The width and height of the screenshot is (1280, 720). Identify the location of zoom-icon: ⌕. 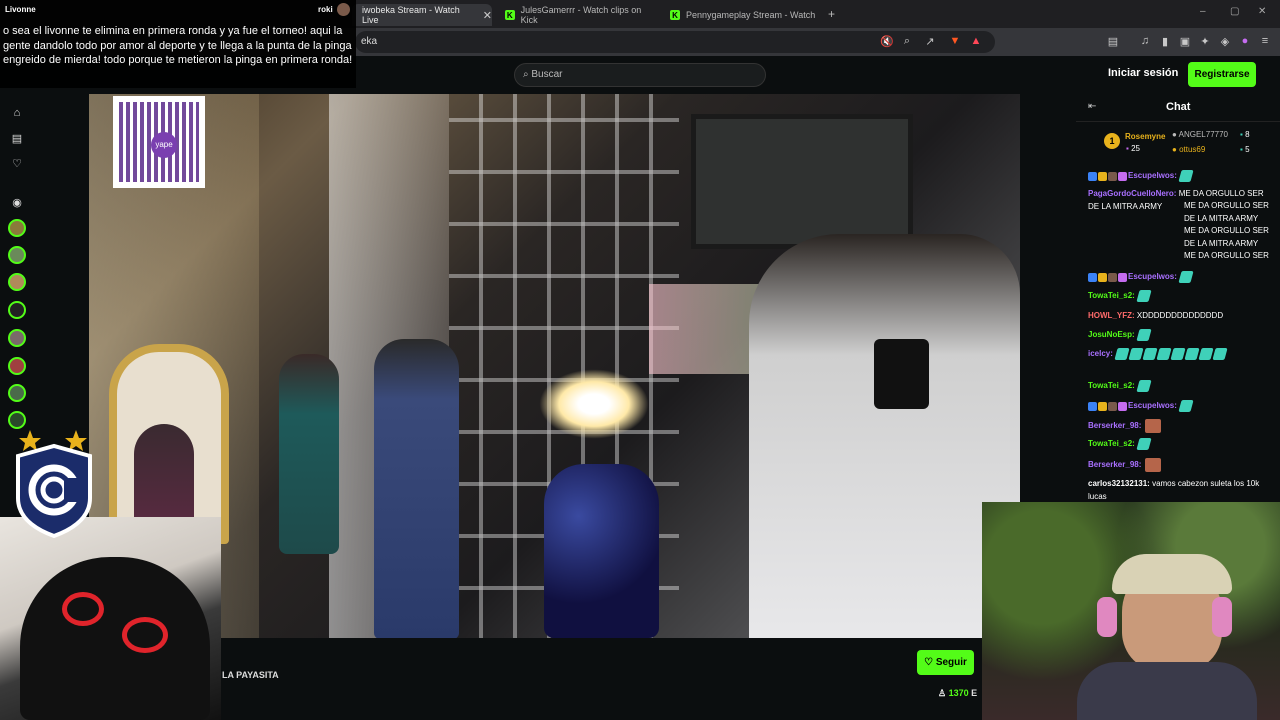
(907, 41).